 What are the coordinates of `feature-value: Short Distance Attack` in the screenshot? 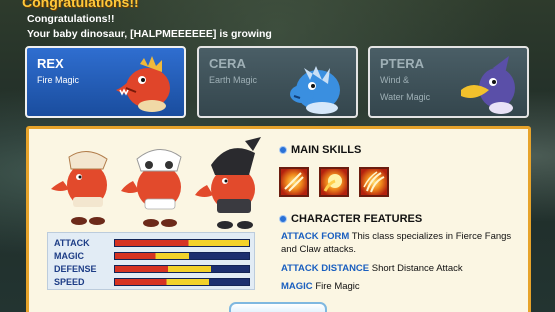 It's located at (417, 268).